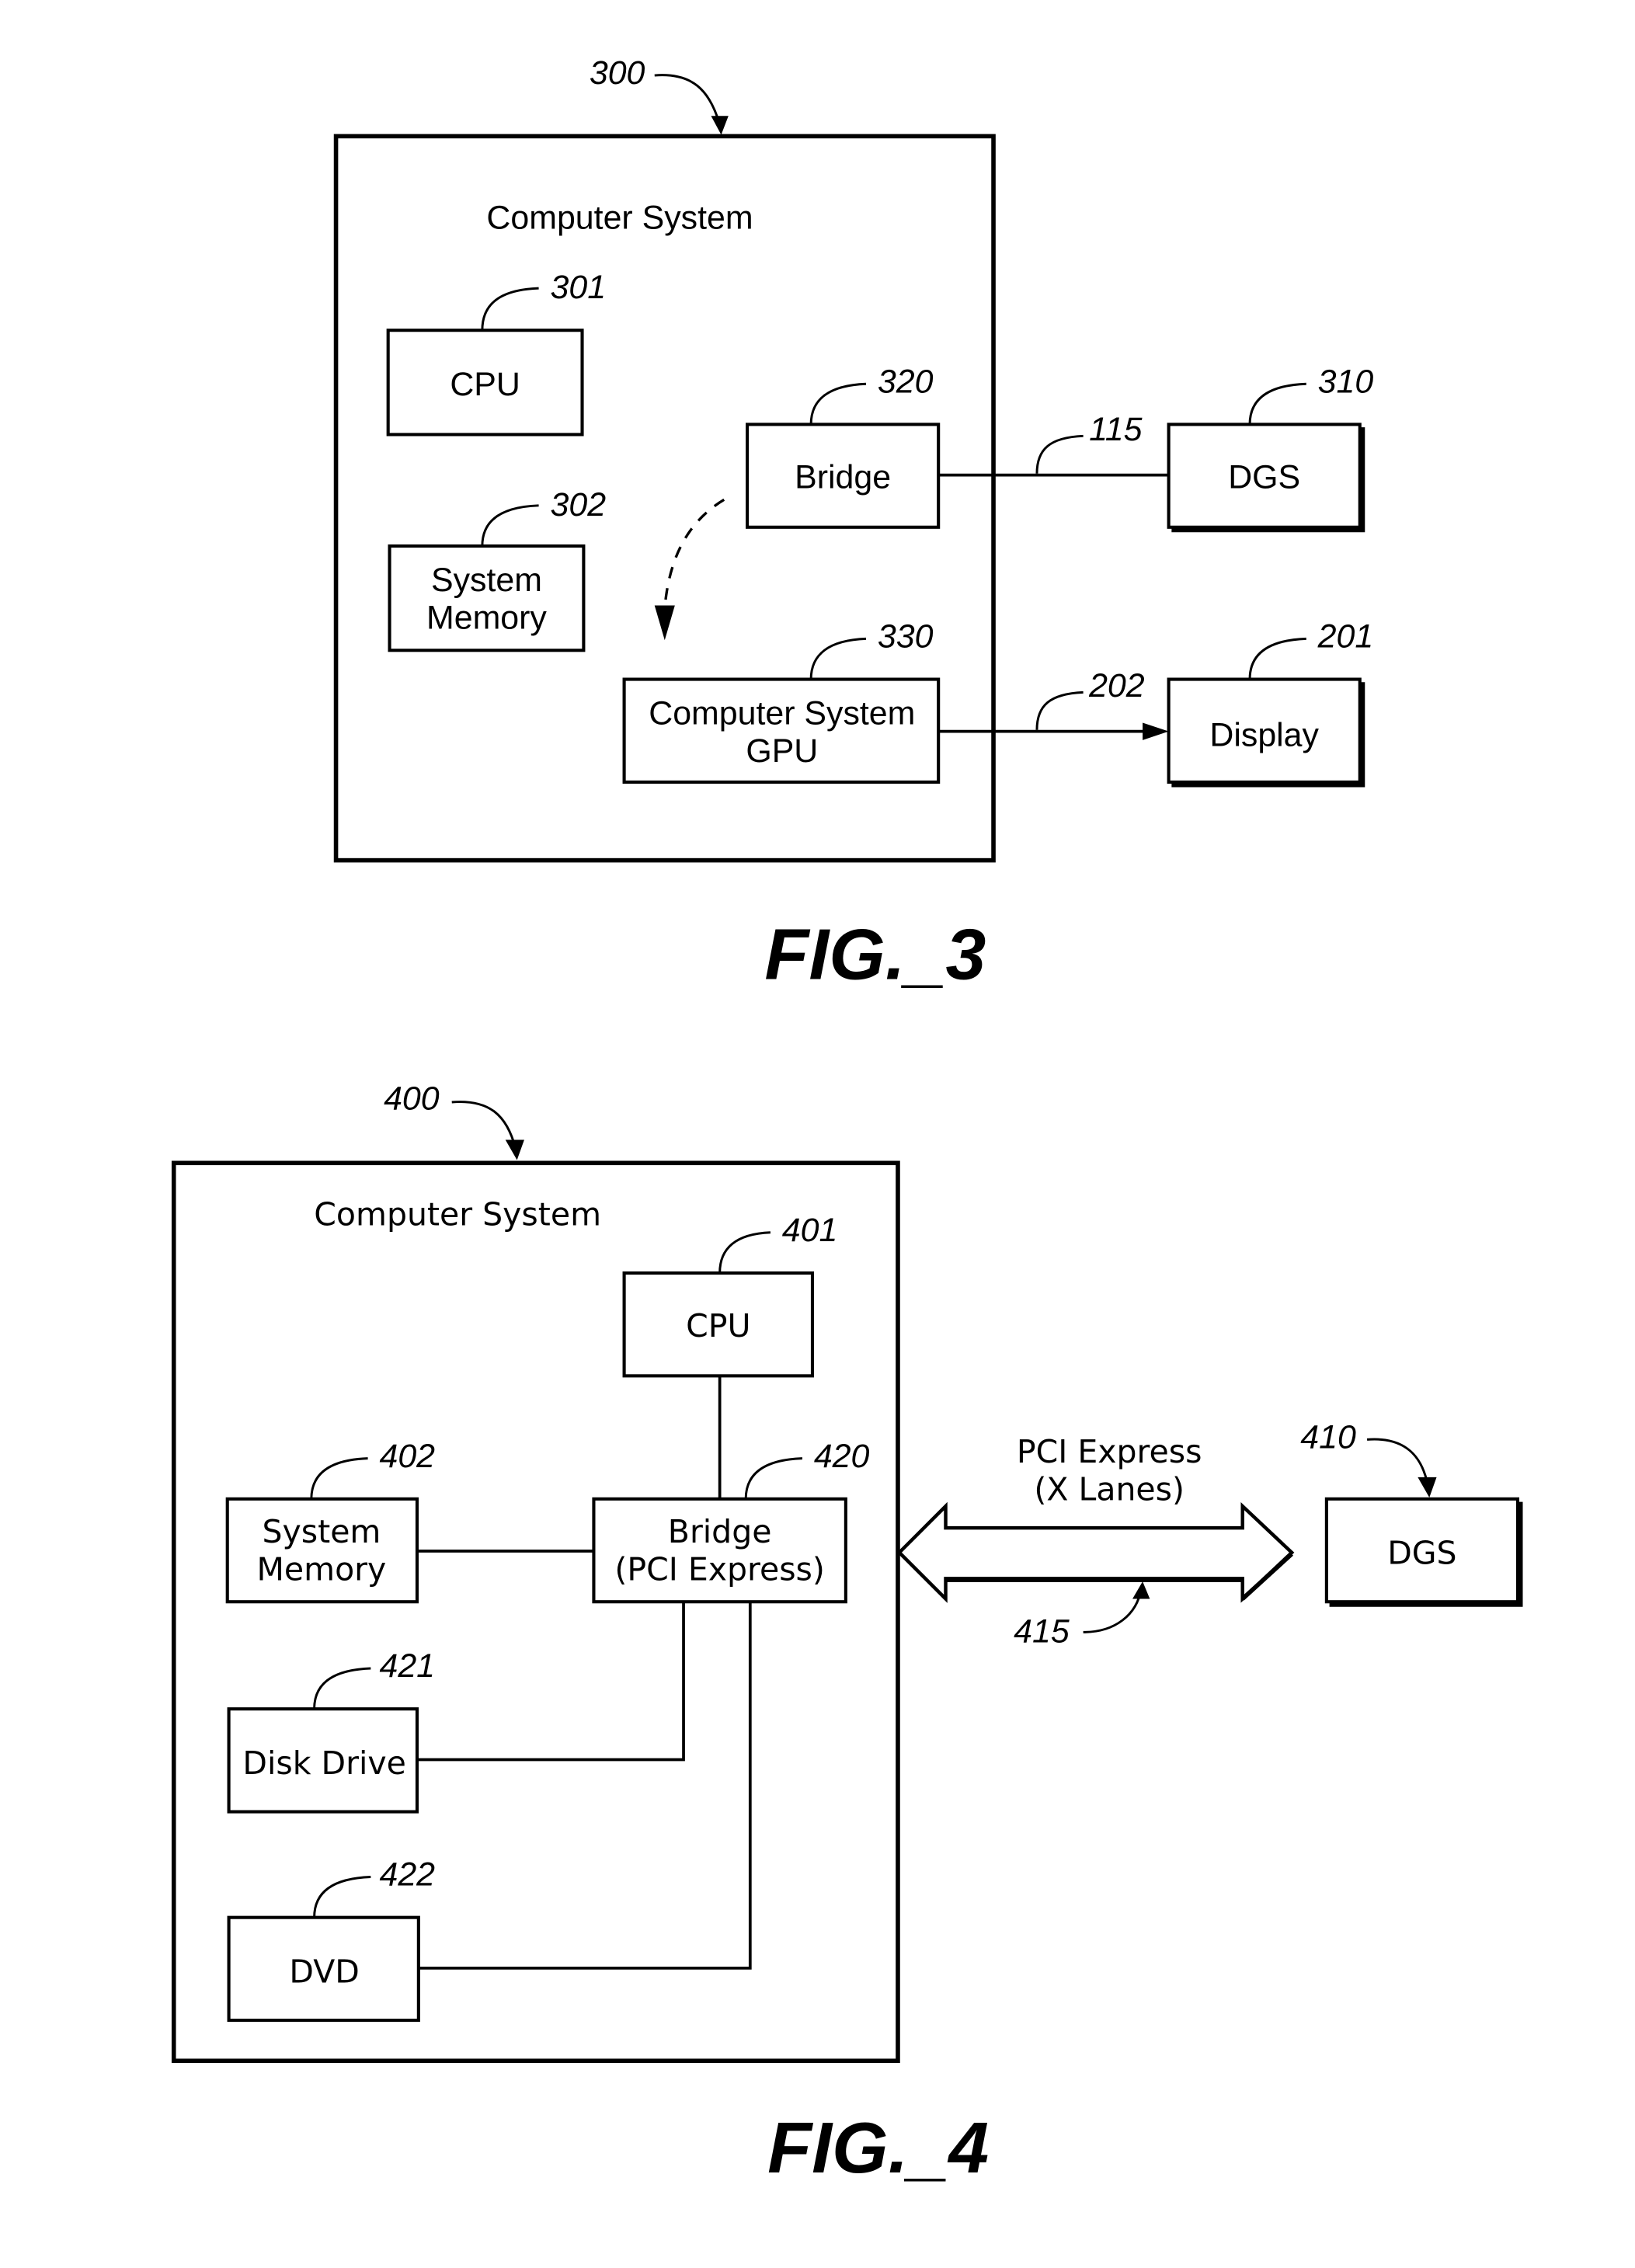 This screenshot has width=1635, height=2268. I want to click on bridge-420-label-line2: (PCI Express), so click(719, 1569).